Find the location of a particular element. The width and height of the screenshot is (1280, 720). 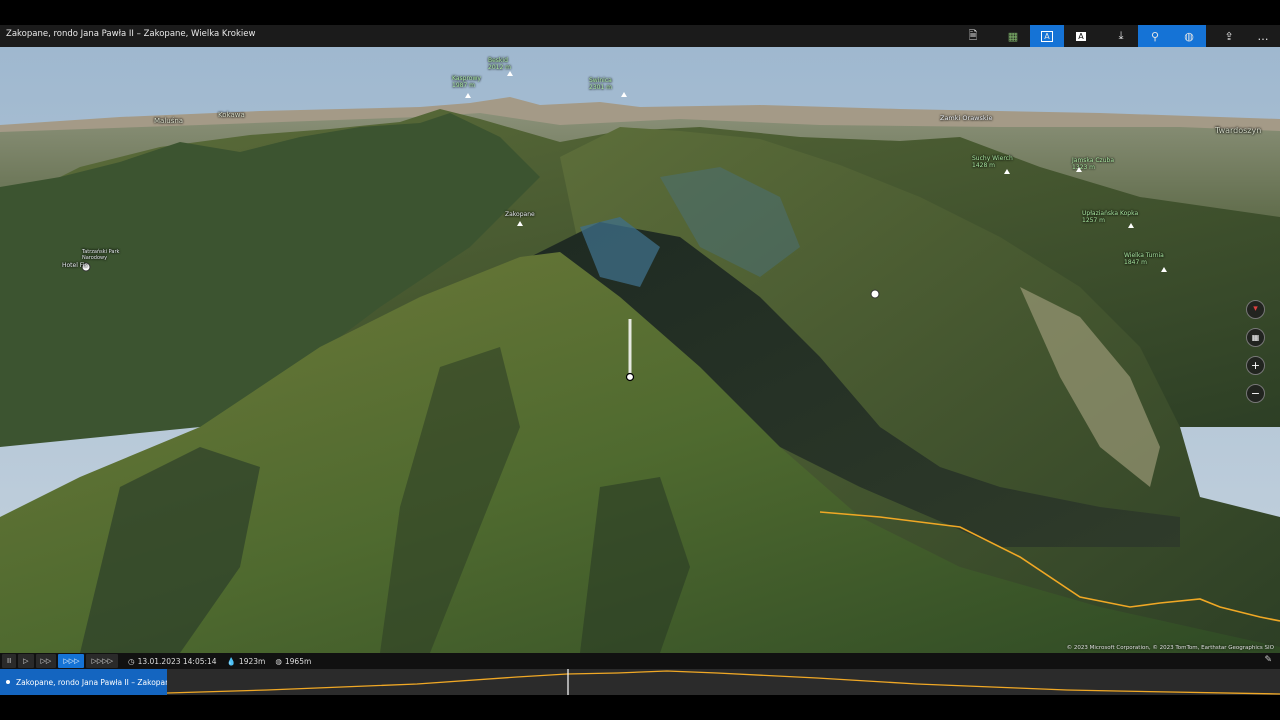

export-button: 🗎 is located at coordinates (973, 36).